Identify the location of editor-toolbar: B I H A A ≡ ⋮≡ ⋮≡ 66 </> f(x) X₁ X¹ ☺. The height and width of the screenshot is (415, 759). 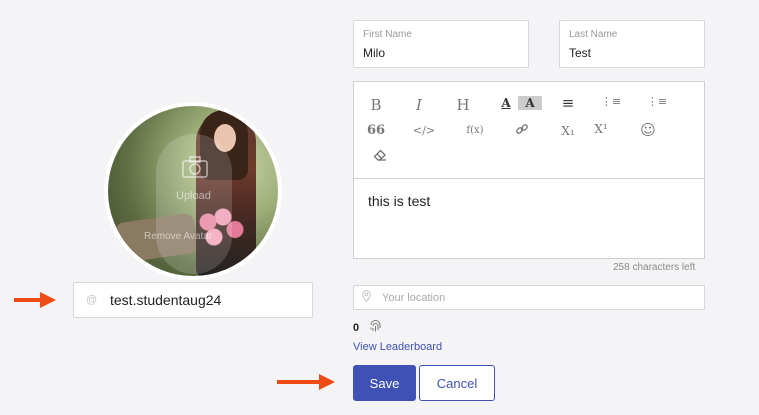
(529, 130).